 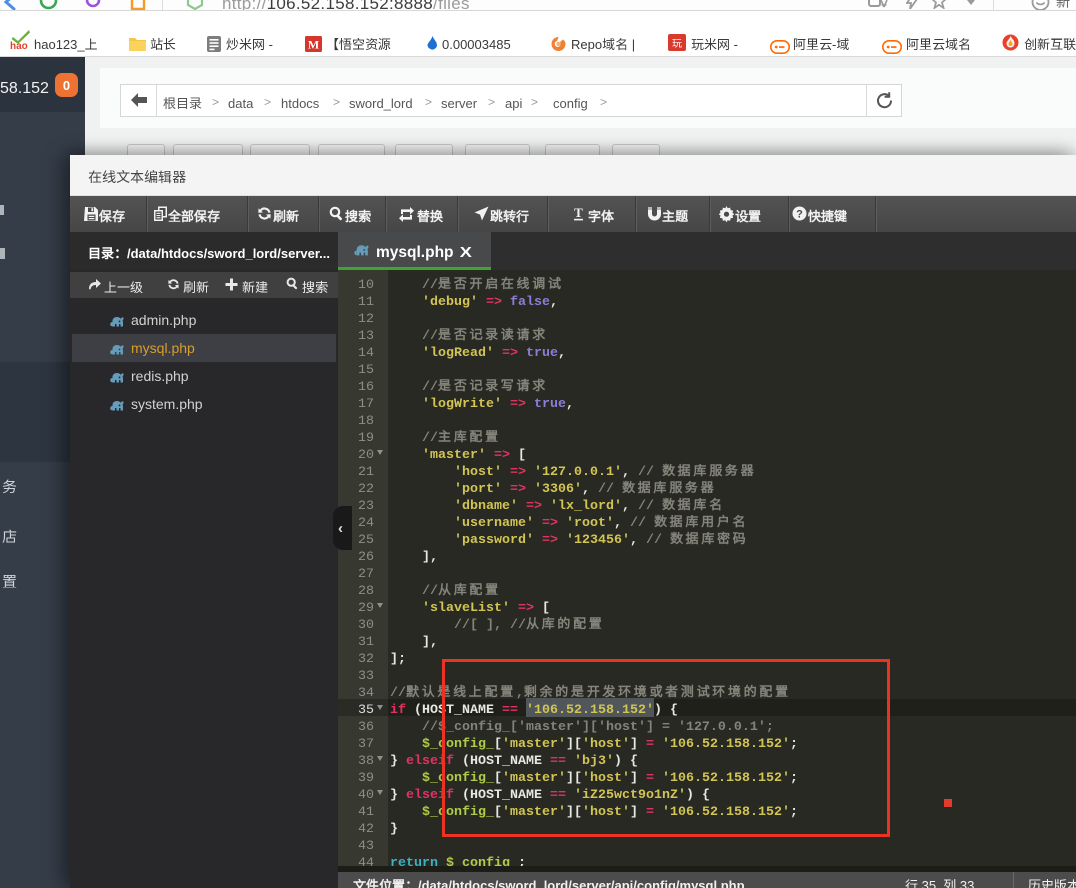 What do you see at coordinates (578, 213) in the screenshot?
I see `svg-text: T` at bounding box center [578, 213].